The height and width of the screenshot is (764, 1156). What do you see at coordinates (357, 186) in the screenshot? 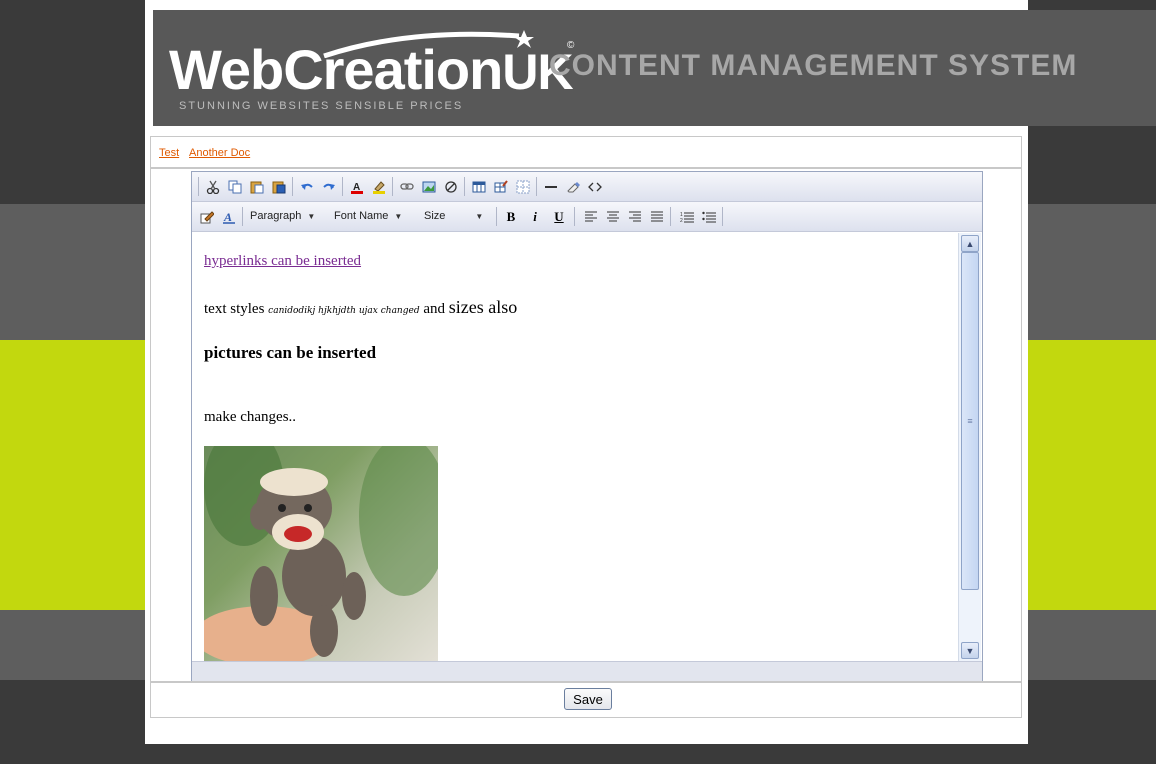
I see `font-color-icon: A` at bounding box center [357, 186].